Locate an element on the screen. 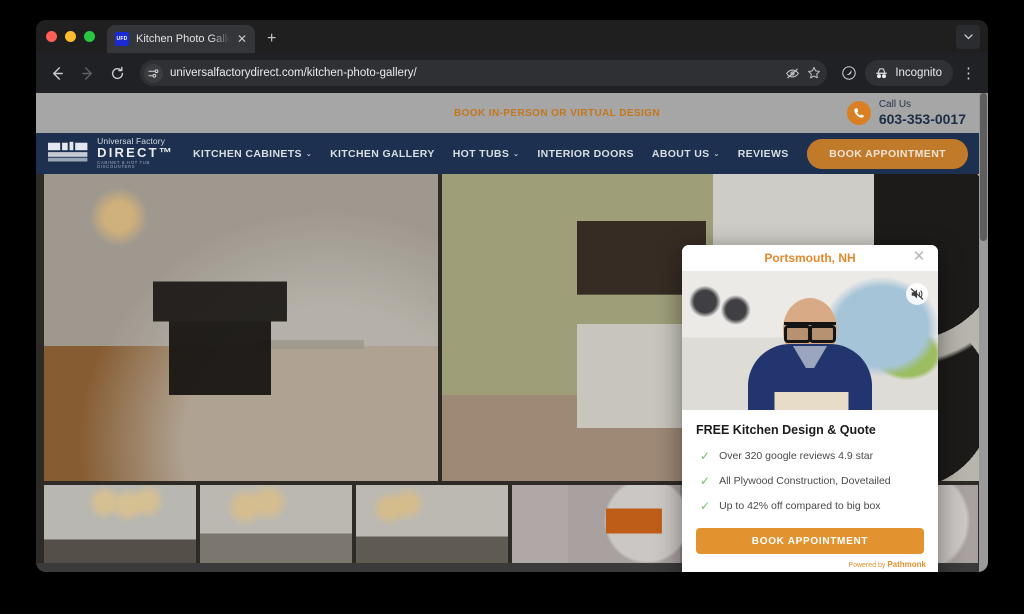 The image size is (1024, 614). gallery-thumb-kitchen-island-lanterns is located at coordinates (276, 524).